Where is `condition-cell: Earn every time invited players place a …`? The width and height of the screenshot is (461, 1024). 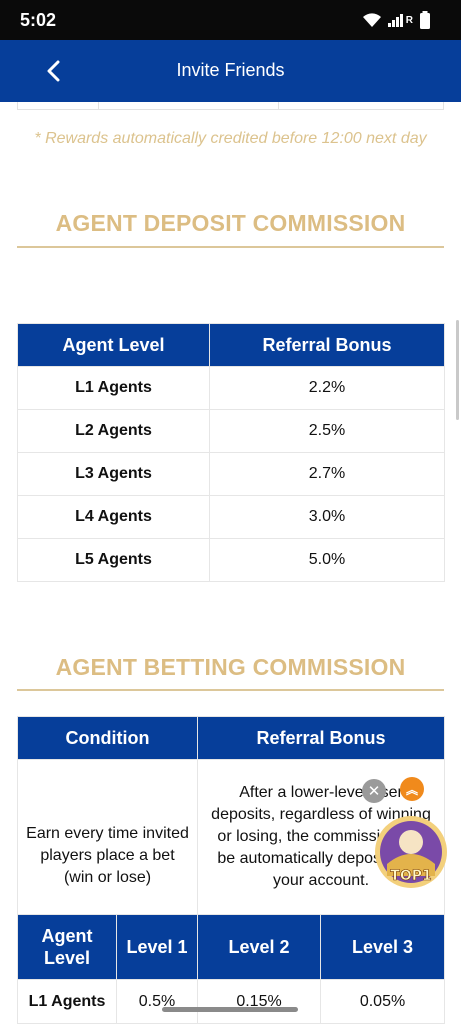
condition-cell: Earn every time invited players place a … is located at coordinates (107, 837).